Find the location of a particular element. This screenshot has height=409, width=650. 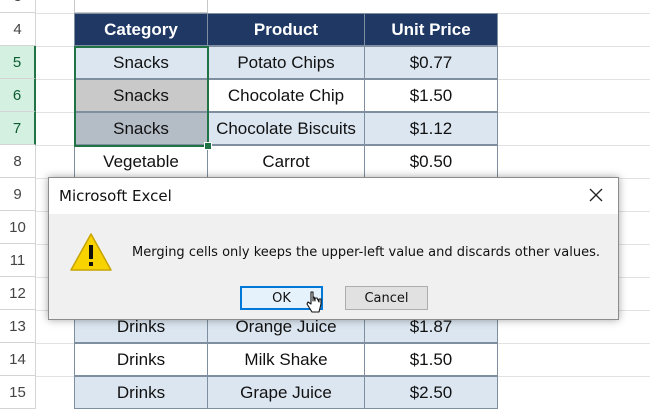

table-cell: Potato Chips is located at coordinates (286, 62).